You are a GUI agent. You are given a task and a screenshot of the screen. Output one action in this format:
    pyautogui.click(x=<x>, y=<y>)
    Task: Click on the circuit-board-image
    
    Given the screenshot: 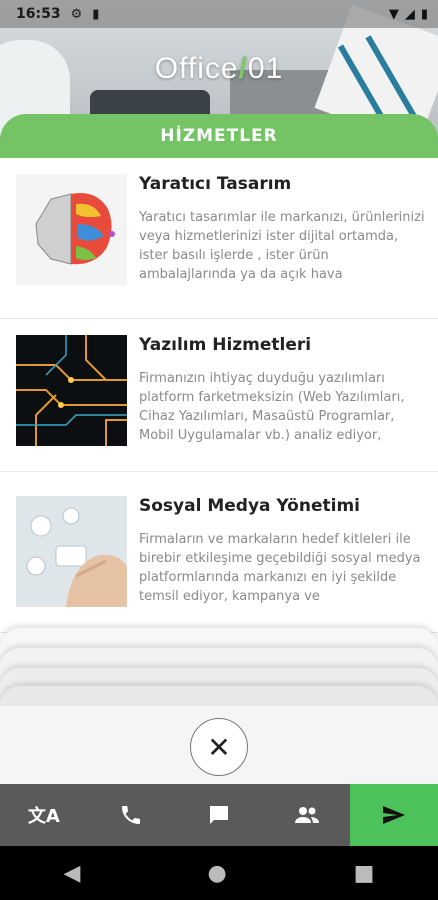 What is the action you would take?
    pyautogui.click(x=71, y=390)
    